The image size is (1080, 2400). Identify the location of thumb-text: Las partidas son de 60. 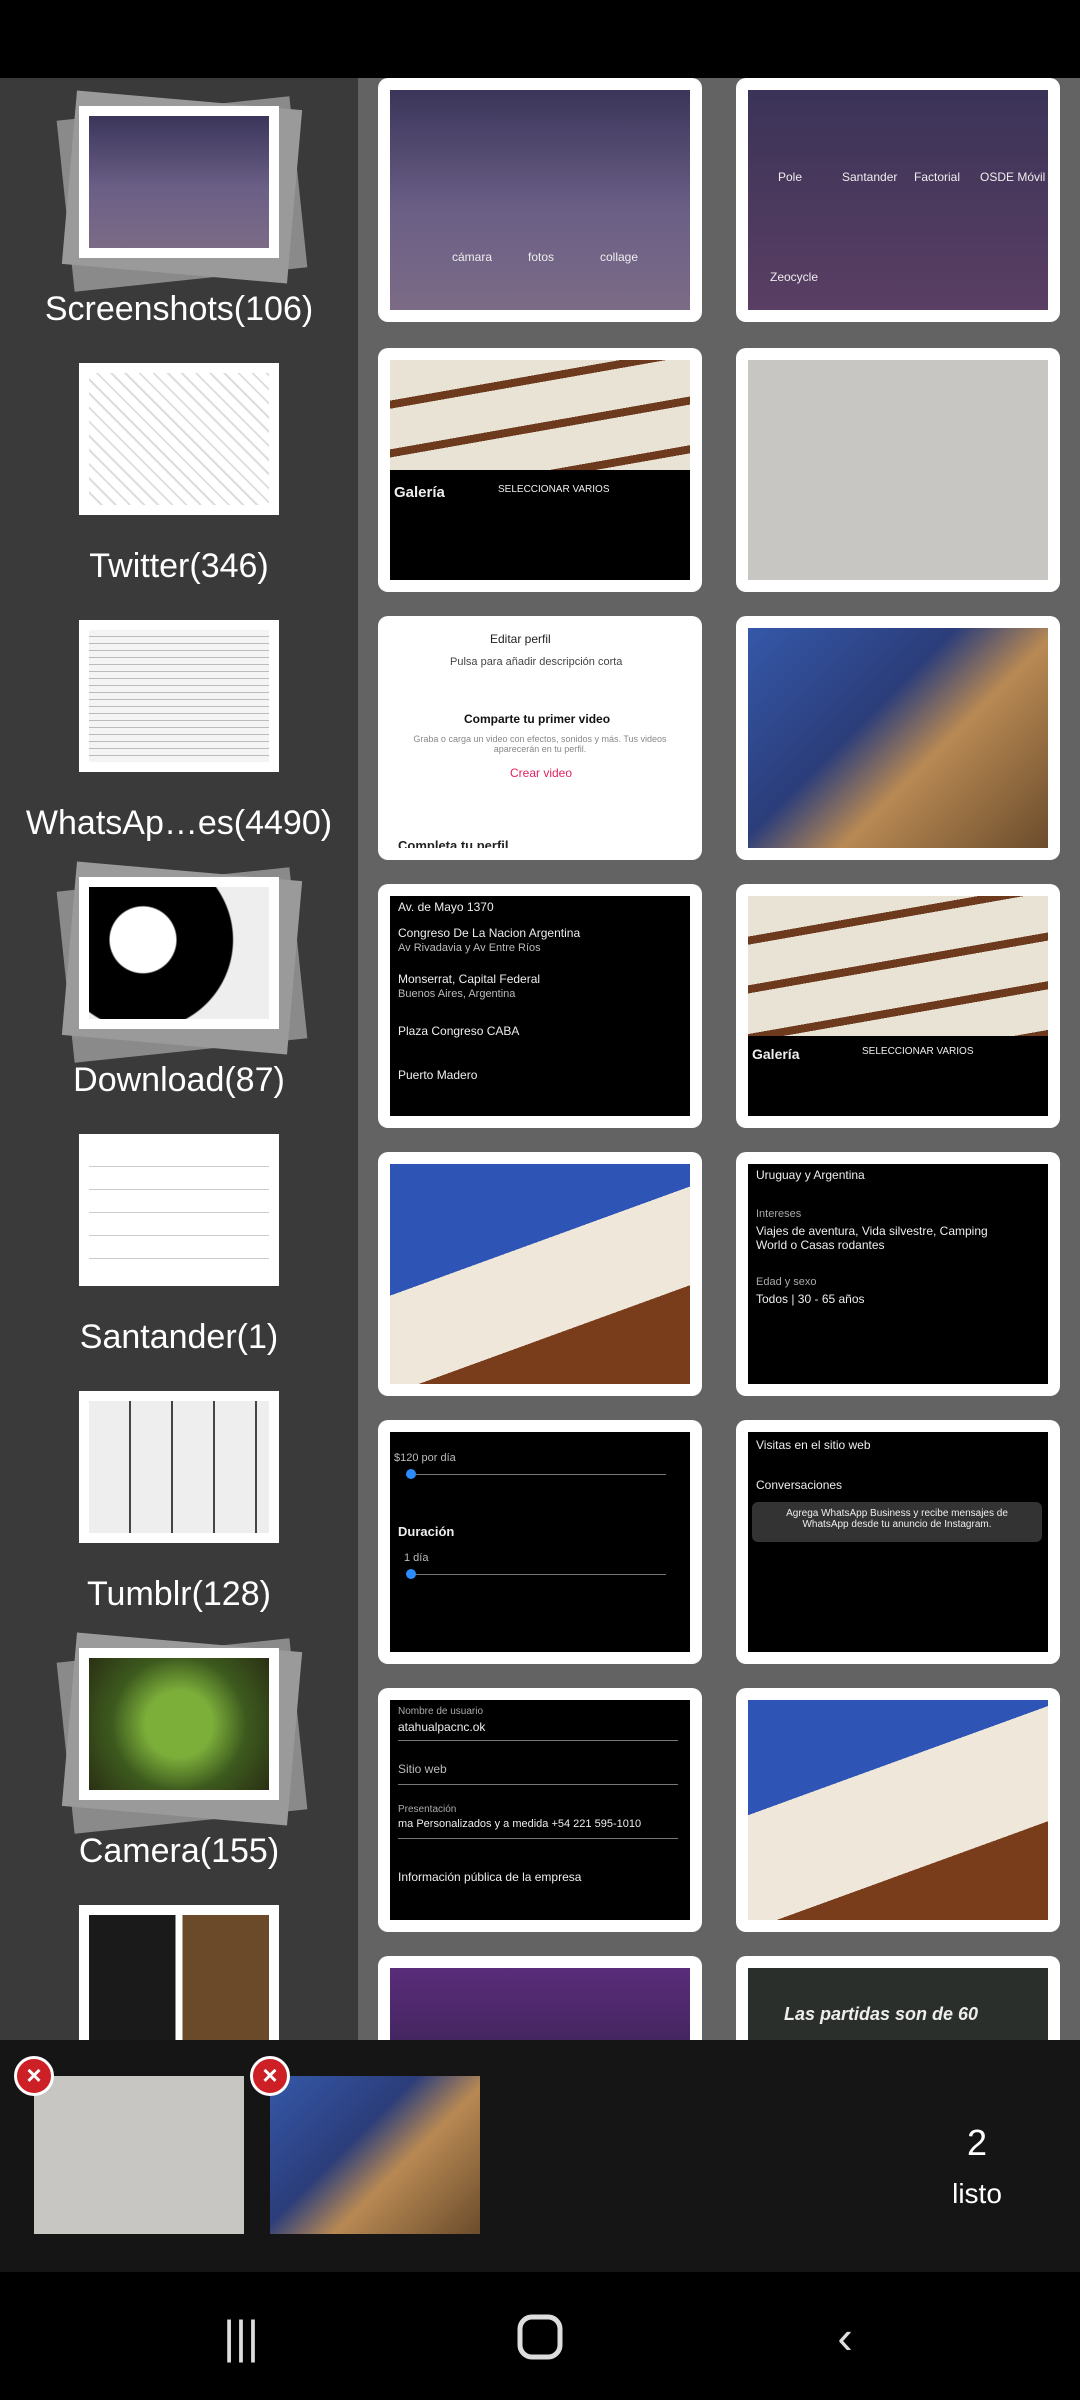
(881, 2014).